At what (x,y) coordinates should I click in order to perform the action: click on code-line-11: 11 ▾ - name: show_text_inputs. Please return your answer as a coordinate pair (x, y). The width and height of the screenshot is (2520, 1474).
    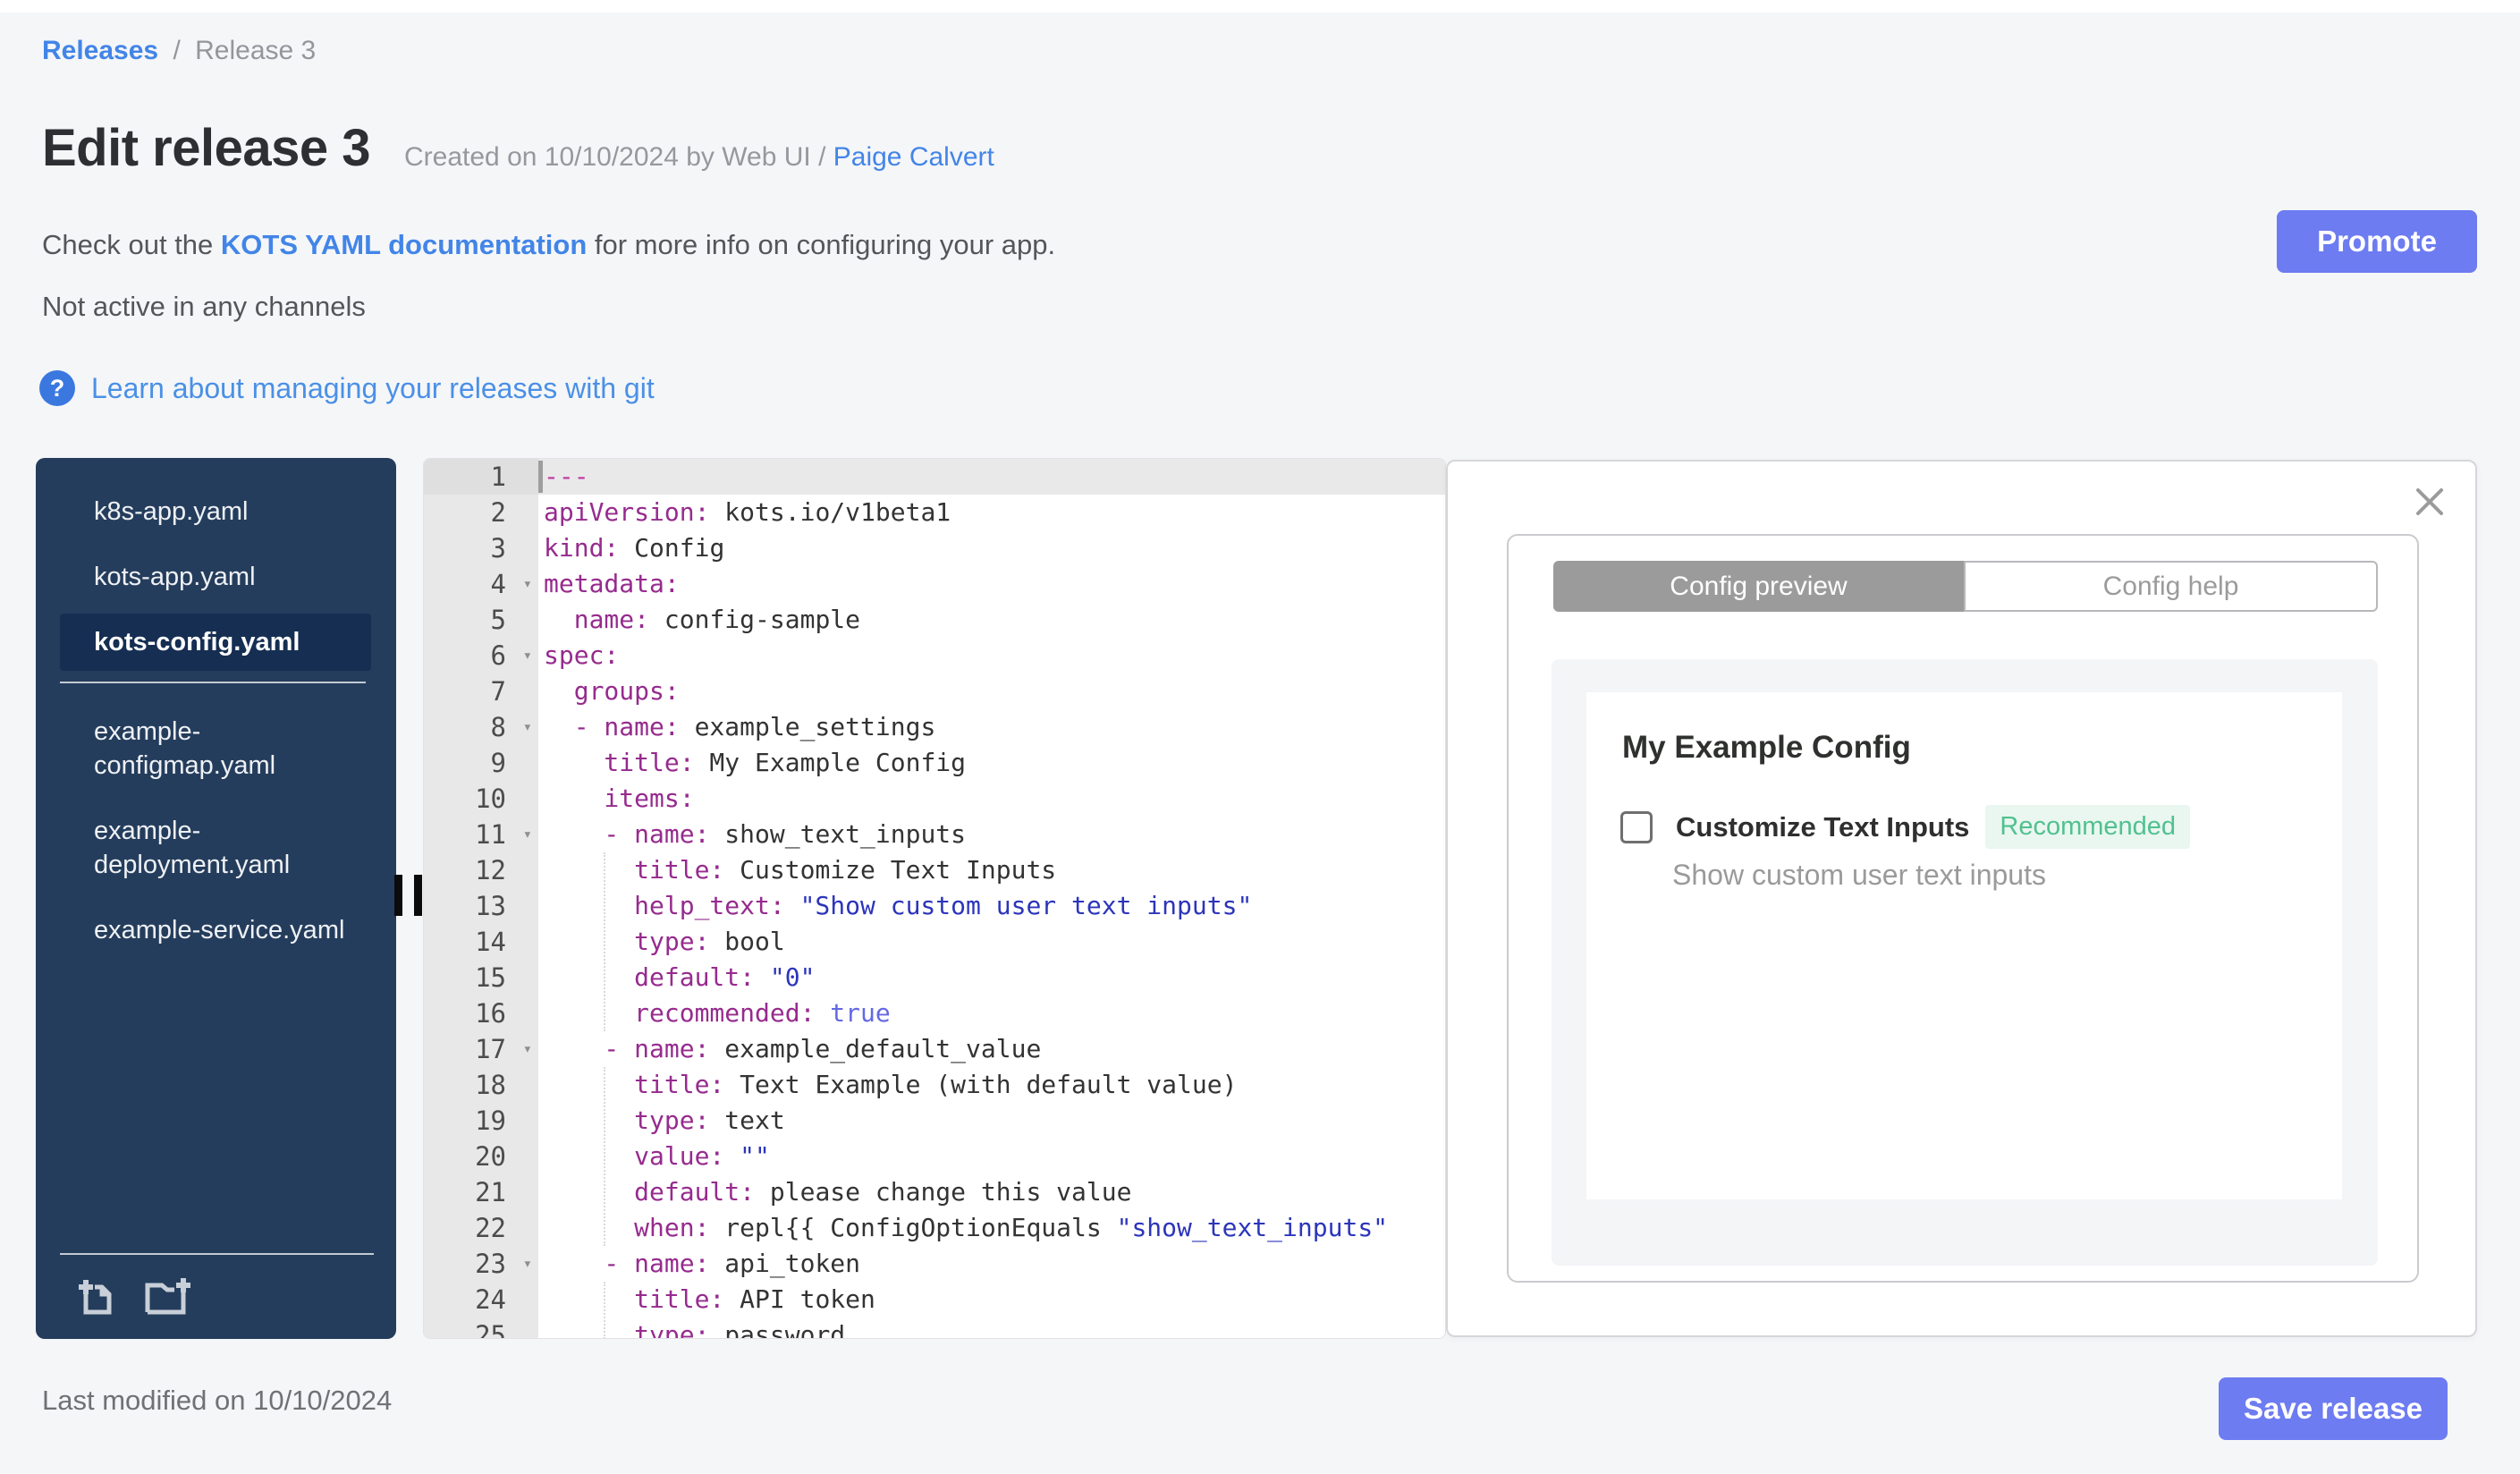
    Looking at the image, I should click on (935, 834).